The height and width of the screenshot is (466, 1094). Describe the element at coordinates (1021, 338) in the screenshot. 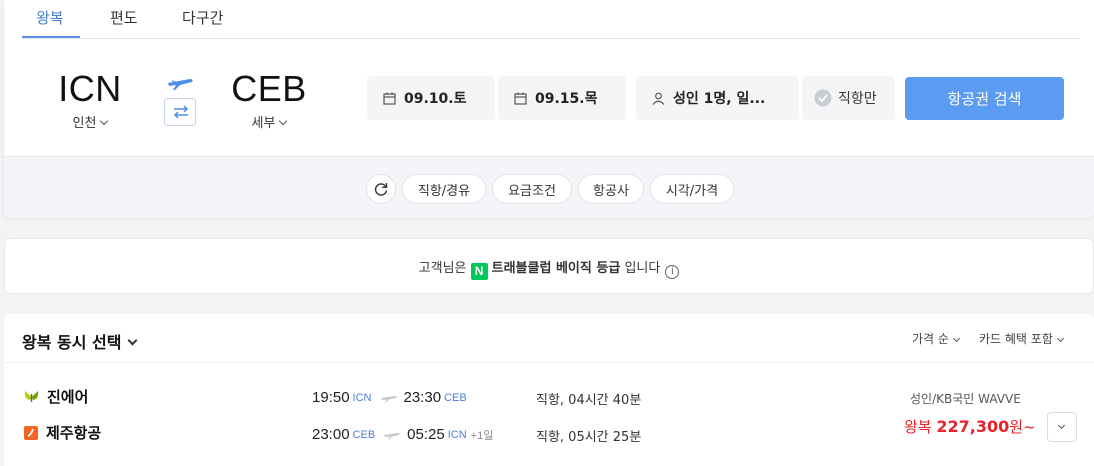

I see `card-benefit-dropdown: 카드 혜택 포함` at that location.